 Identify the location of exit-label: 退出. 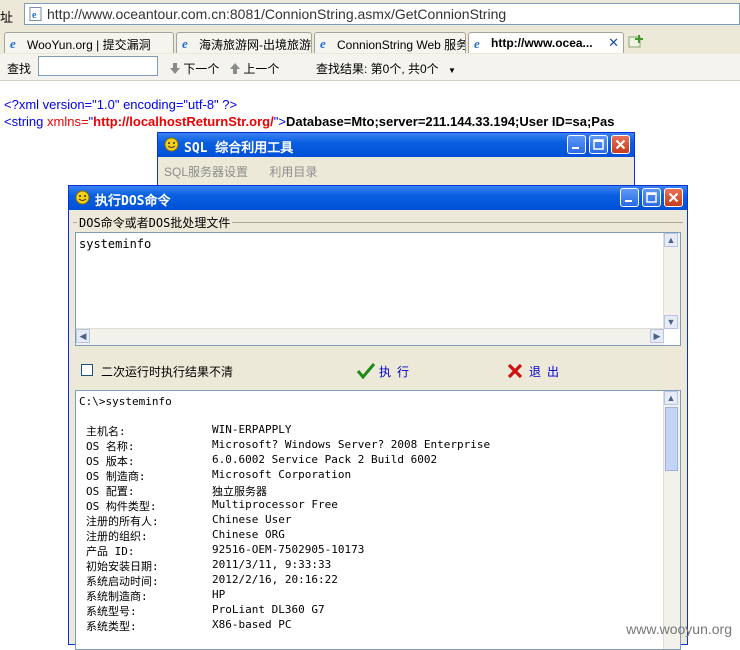
(547, 372).